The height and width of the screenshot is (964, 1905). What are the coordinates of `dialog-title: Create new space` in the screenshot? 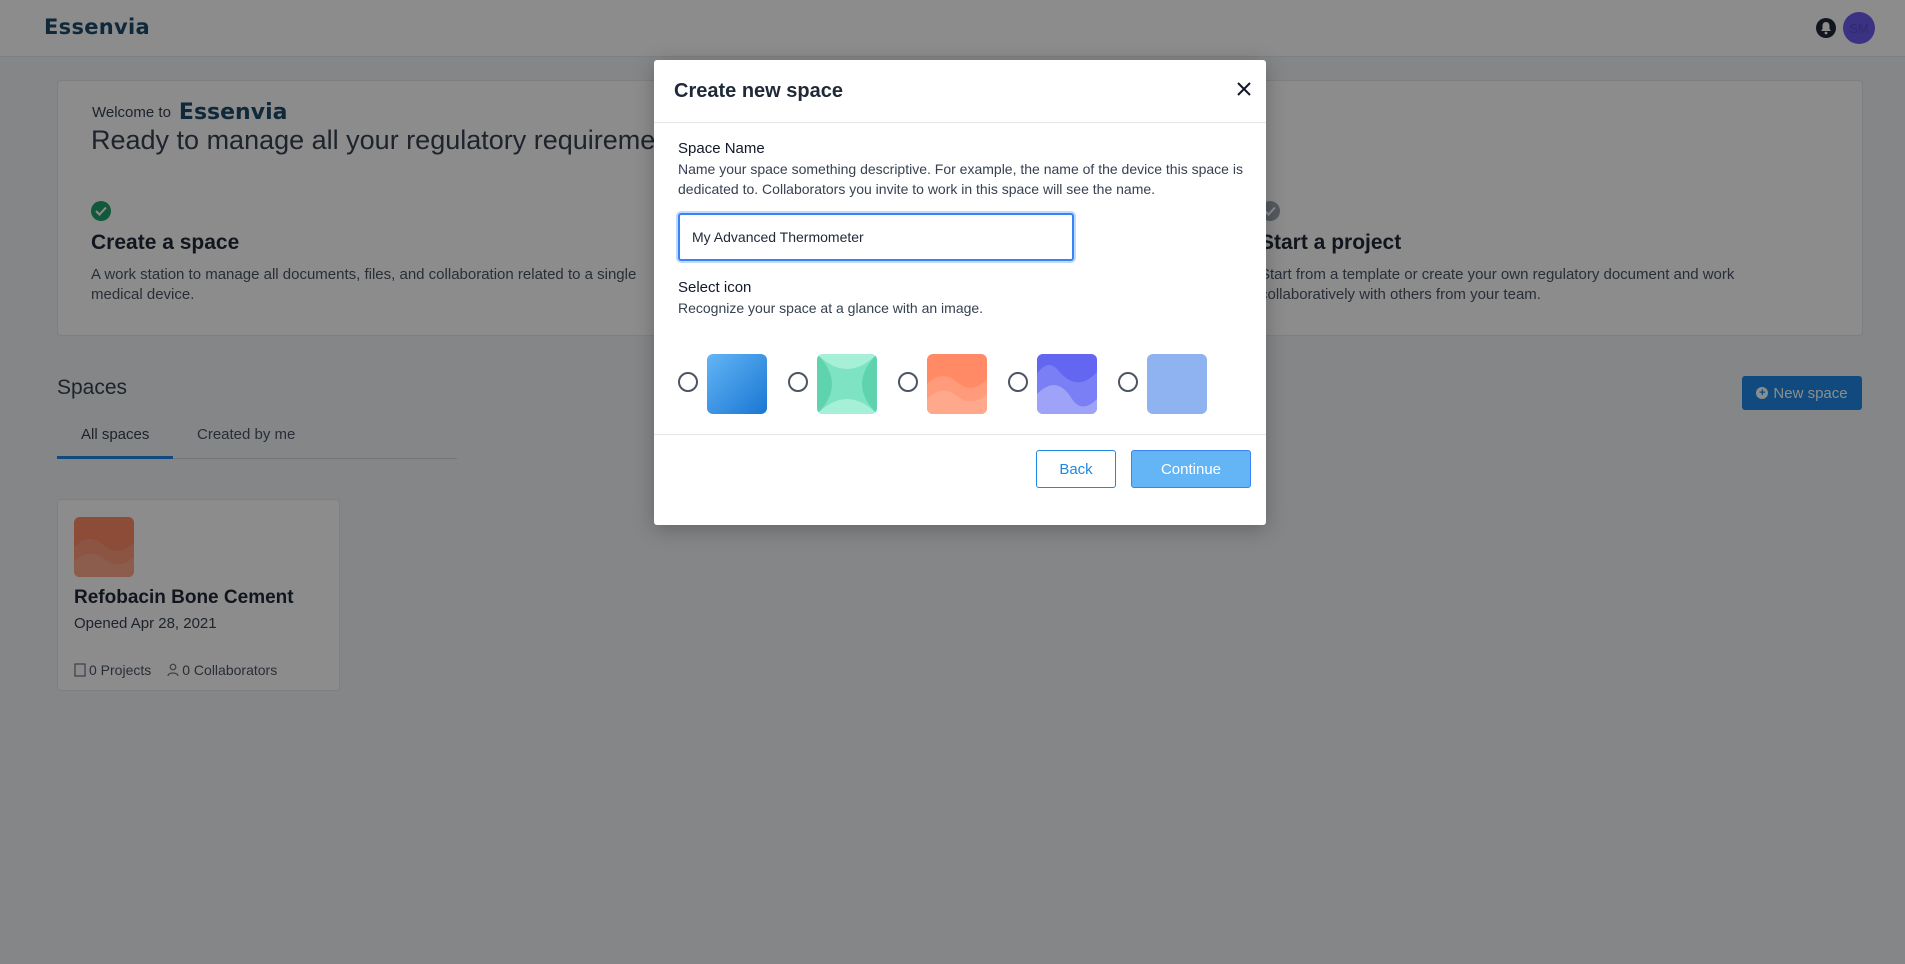 It's located at (758, 91).